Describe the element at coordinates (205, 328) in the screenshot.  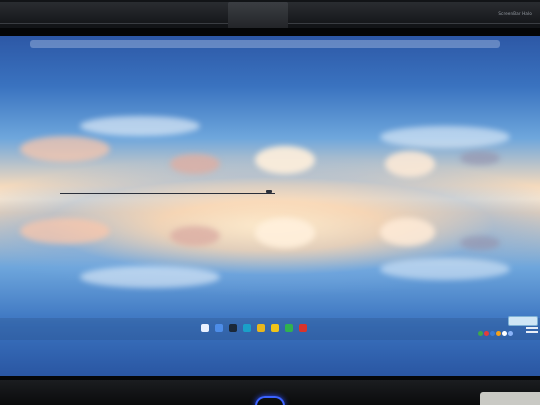
I see `windows-start-icon` at that location.